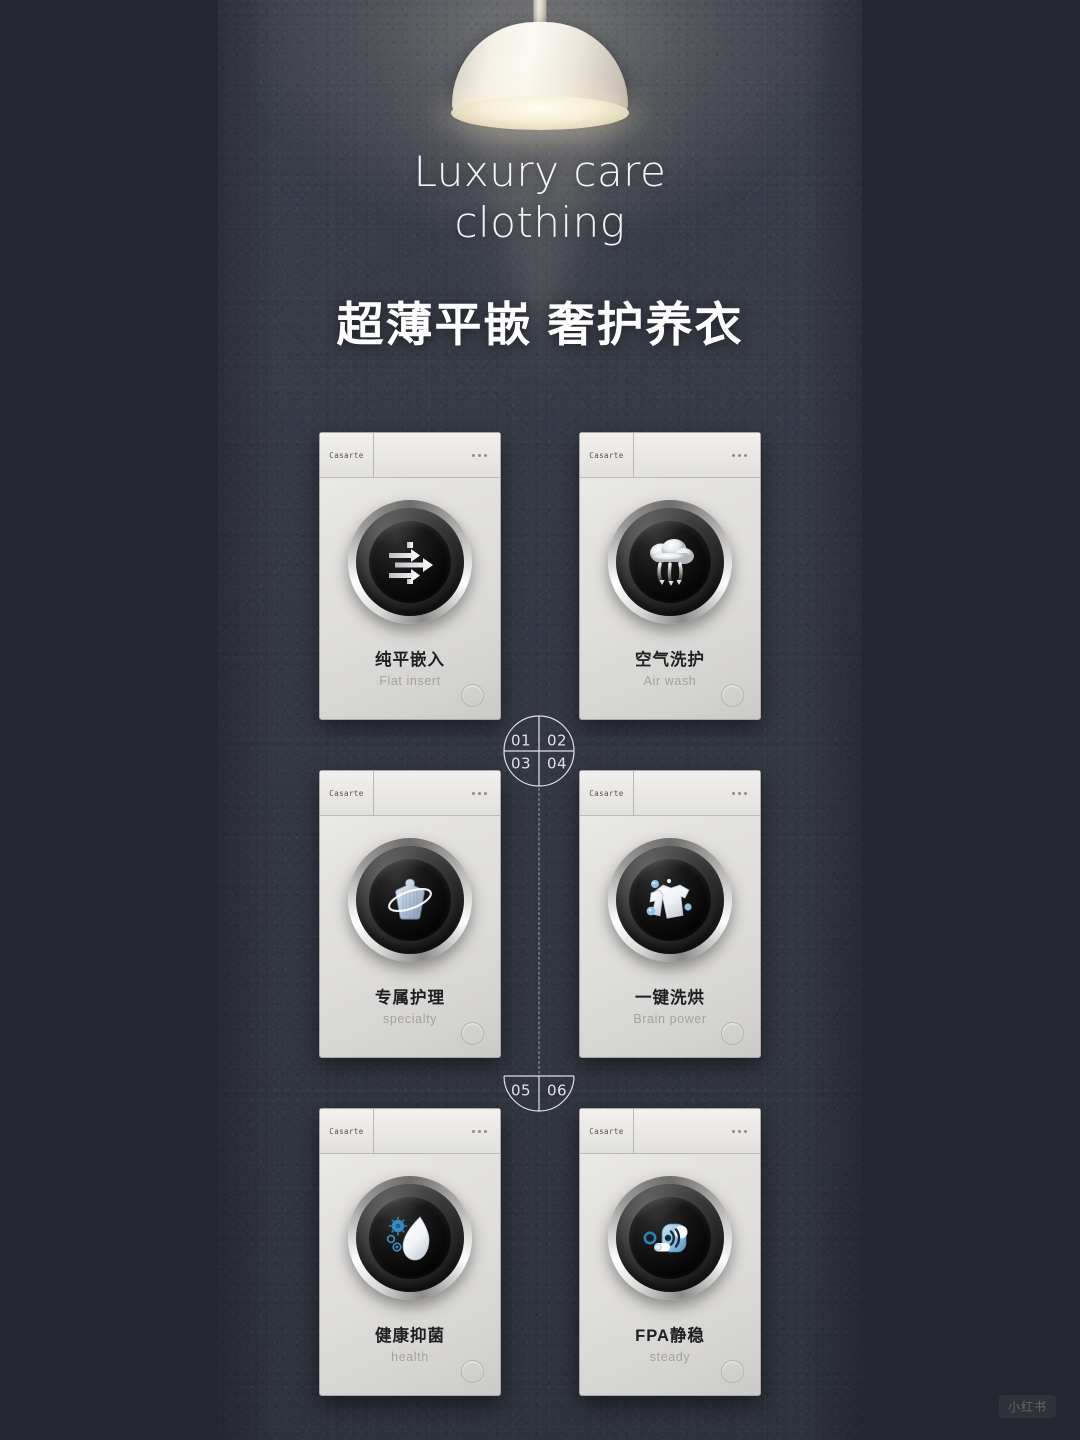  I want to click on feature-card-health: Casarte 健康抑菌 health, so click(410, 1252).